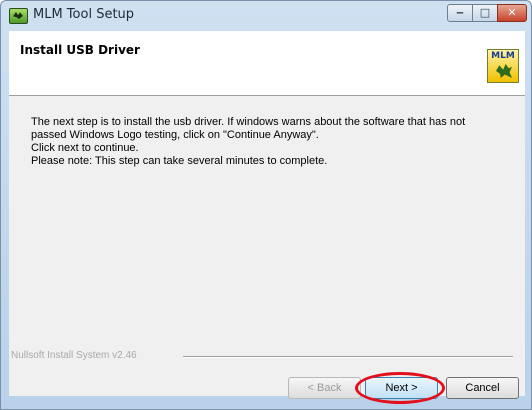  What do you see at coordinates (74, 355) in the screenshot?
I see `installer-branding: Nullsoft Install System v2.46` at bounding box center [74, 355].